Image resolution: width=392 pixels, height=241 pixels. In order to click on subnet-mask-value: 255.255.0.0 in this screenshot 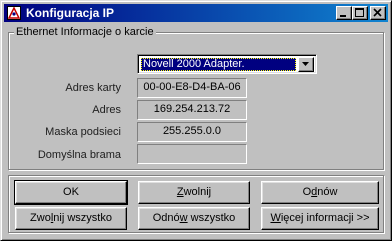, I will do `click(192, 132)`.